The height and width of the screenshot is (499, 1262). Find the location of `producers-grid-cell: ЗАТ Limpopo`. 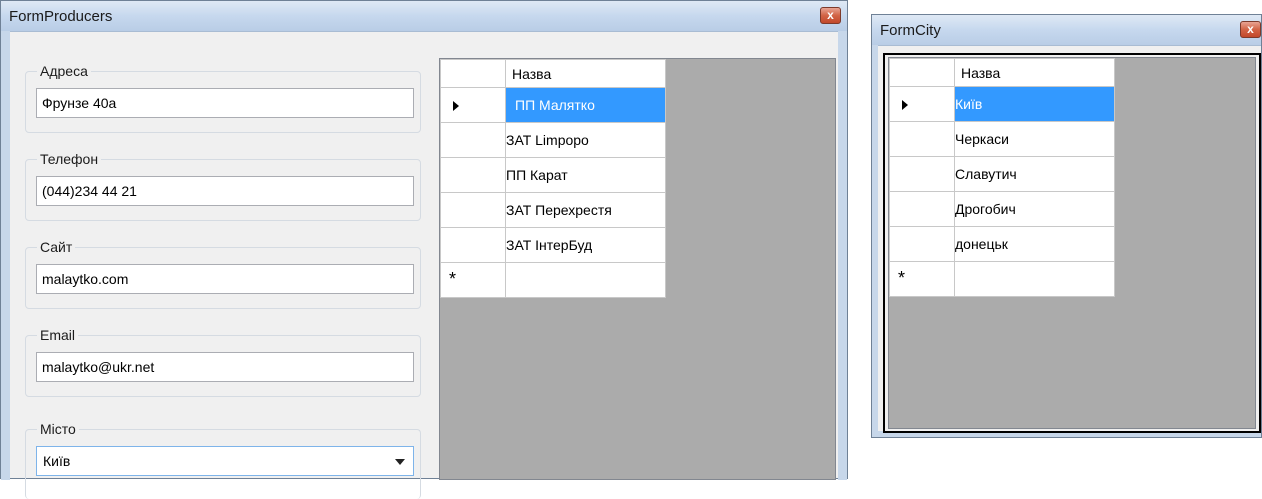

producers-grid-cell: ЗАТ Limpopo is located at coordinates (585, 140).